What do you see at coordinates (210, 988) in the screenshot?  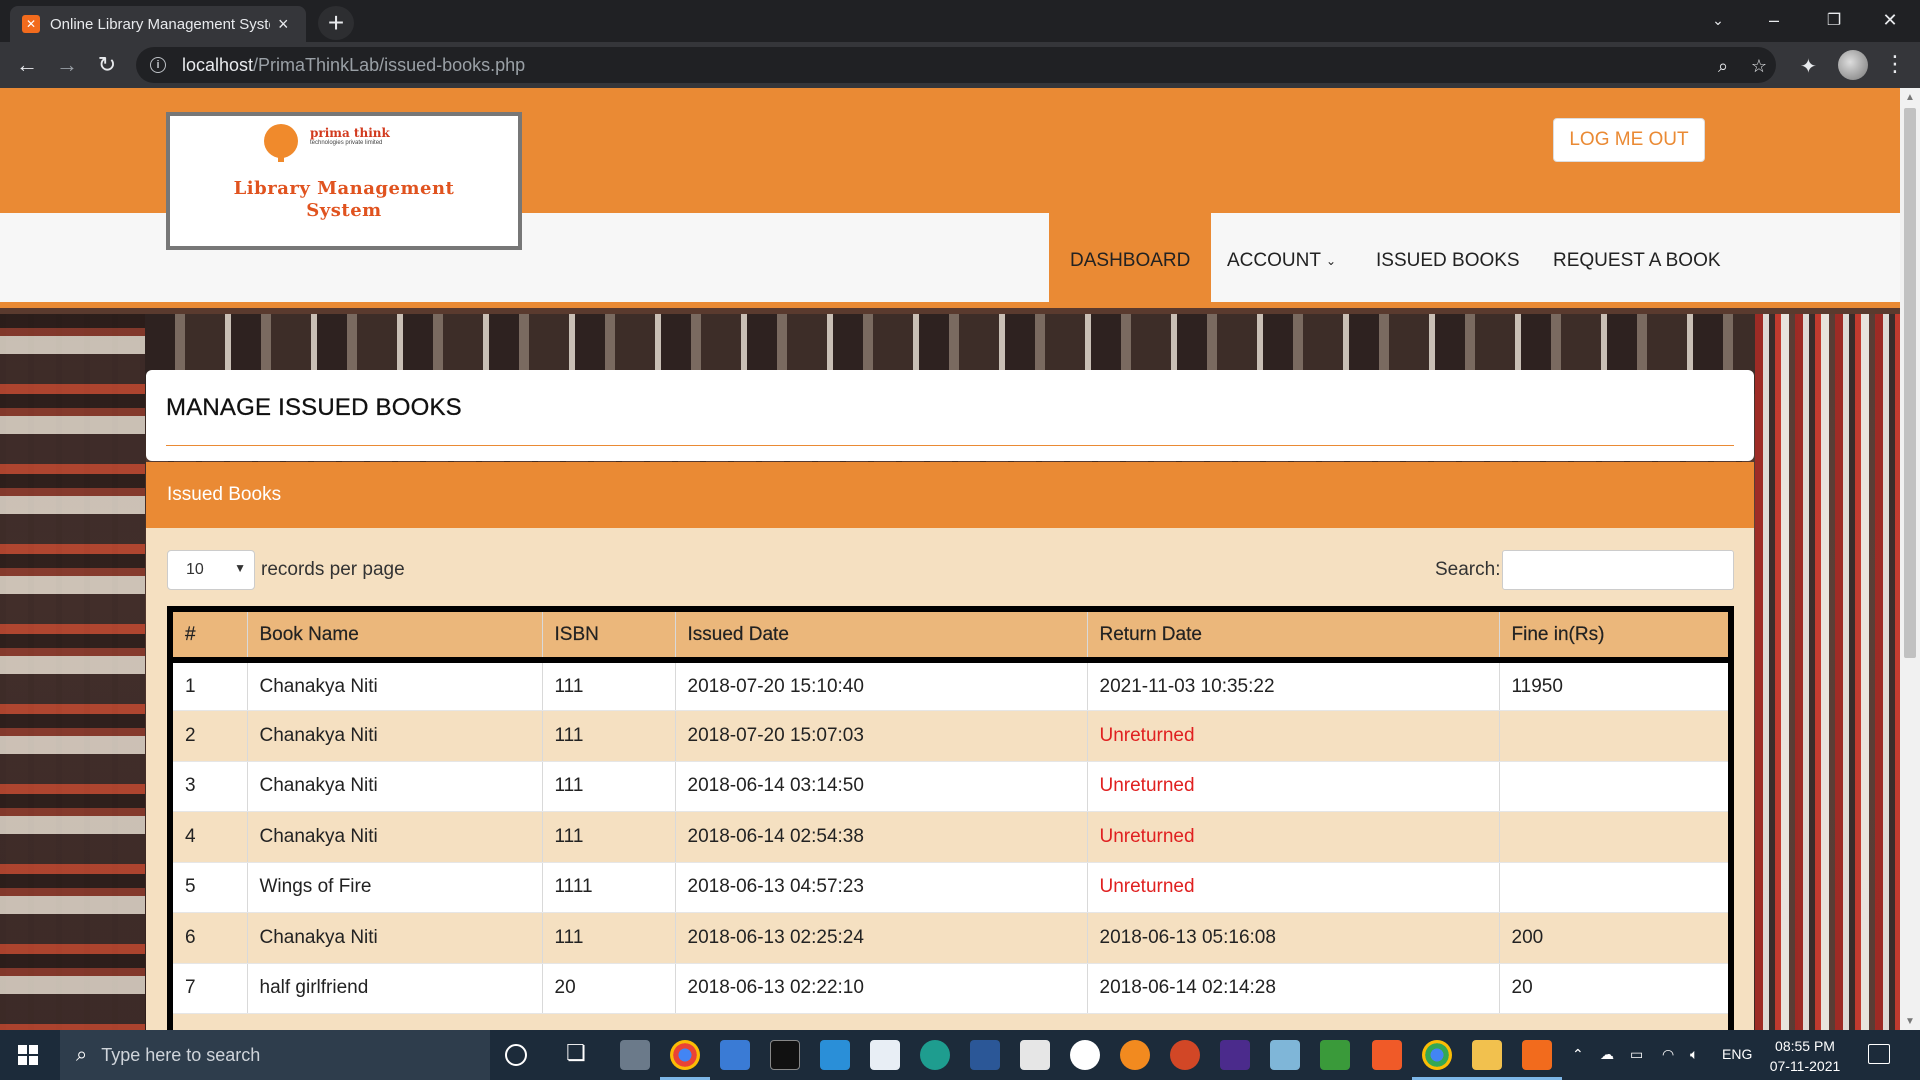 I see `cell-number: 7` at bounding box center [210, 988].